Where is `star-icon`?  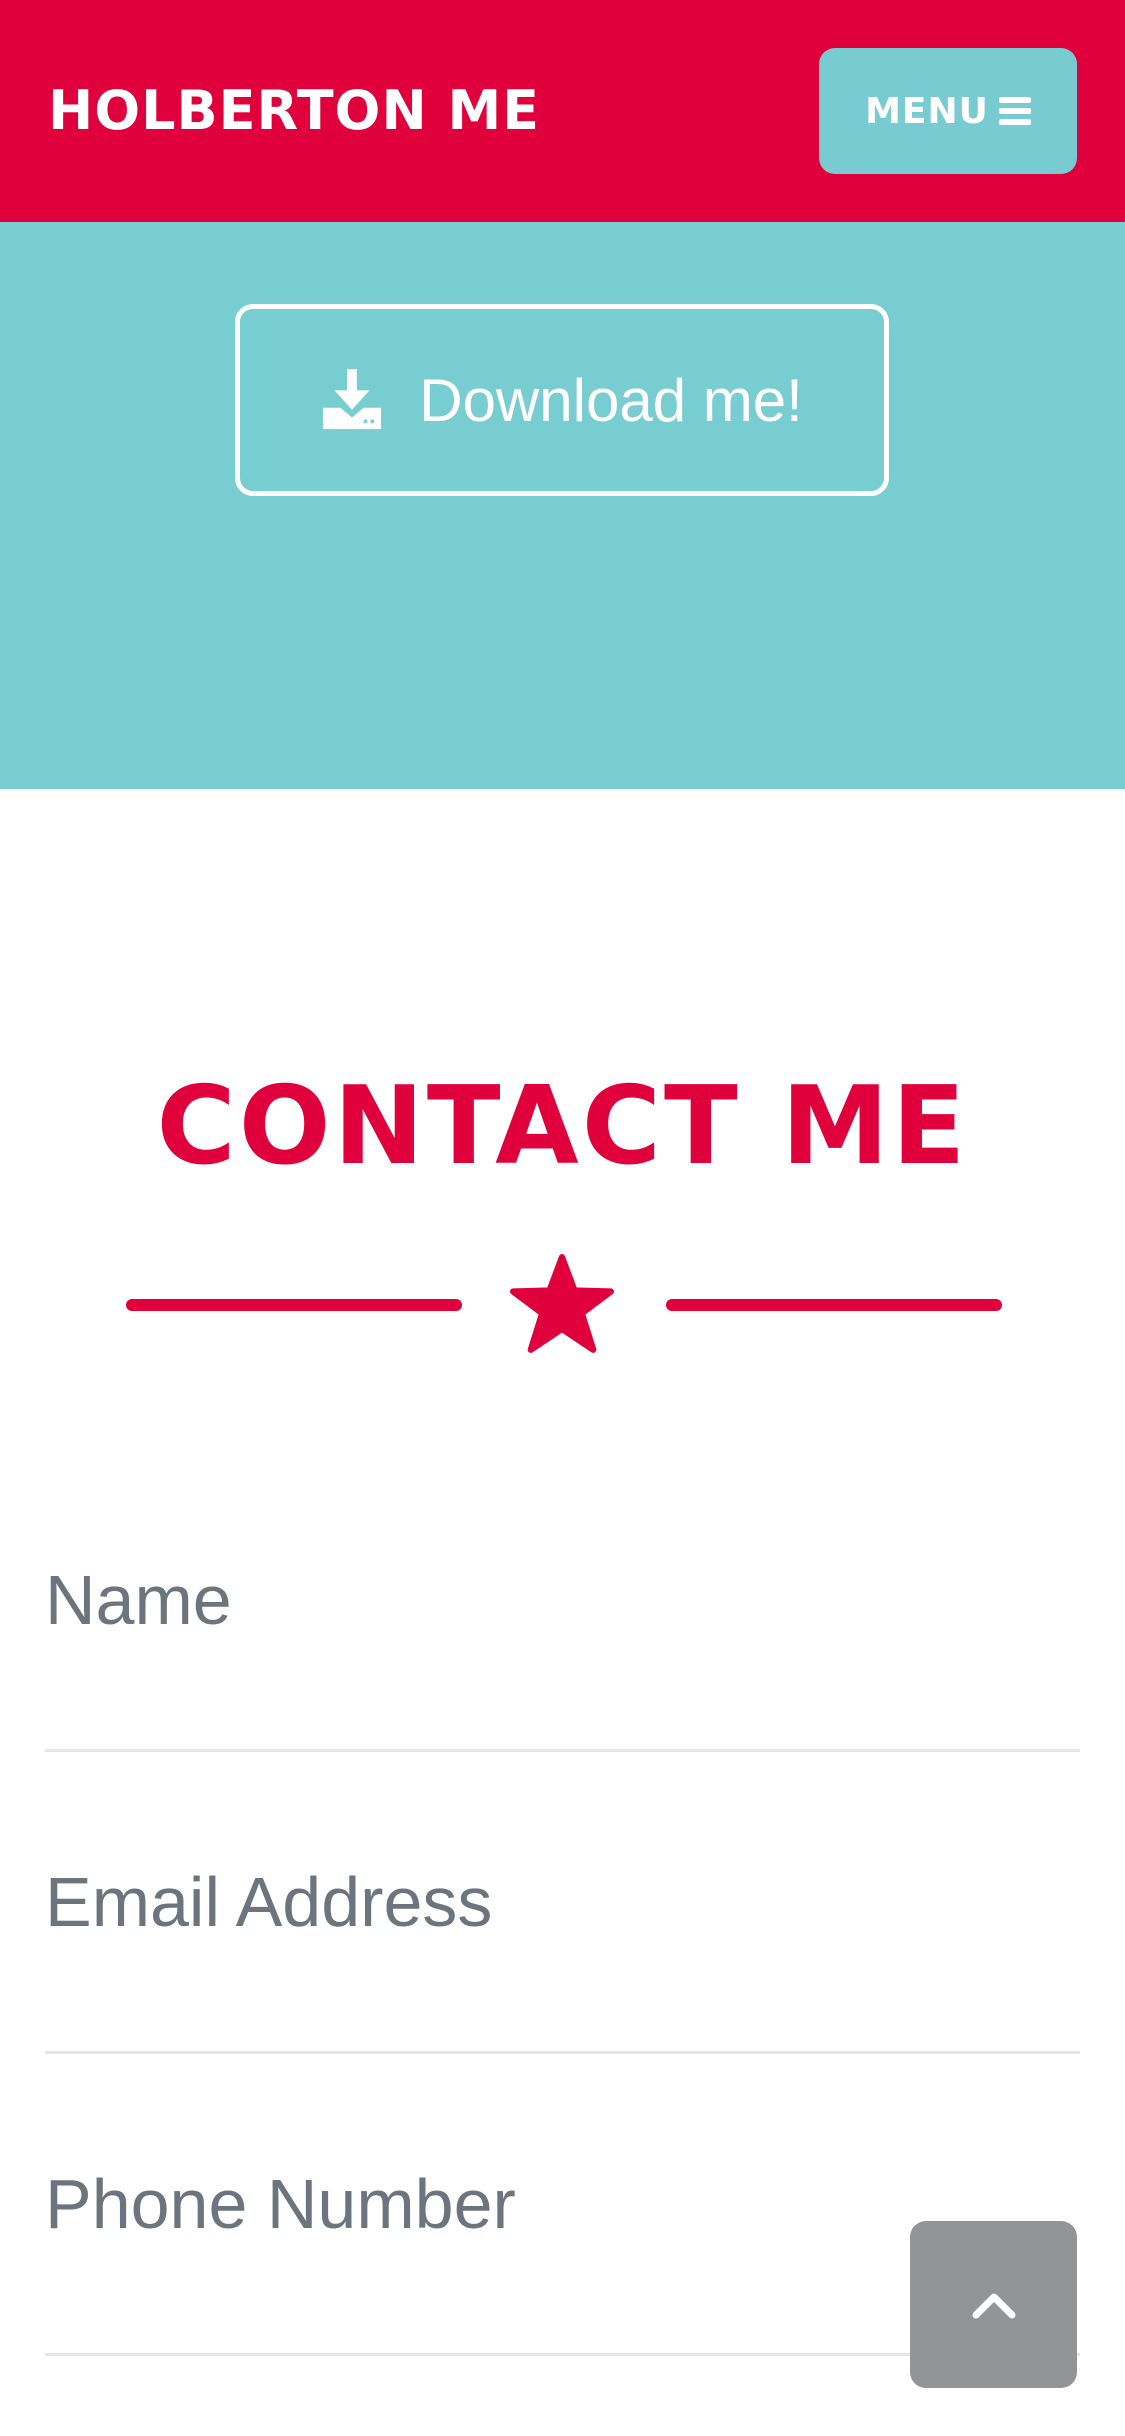
star-icon is located at coordinates (562, 1303).